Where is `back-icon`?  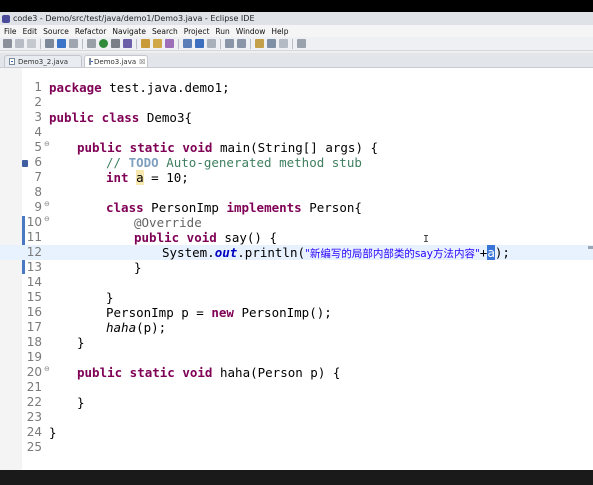 back-icon is located at coordinates (271, 43).